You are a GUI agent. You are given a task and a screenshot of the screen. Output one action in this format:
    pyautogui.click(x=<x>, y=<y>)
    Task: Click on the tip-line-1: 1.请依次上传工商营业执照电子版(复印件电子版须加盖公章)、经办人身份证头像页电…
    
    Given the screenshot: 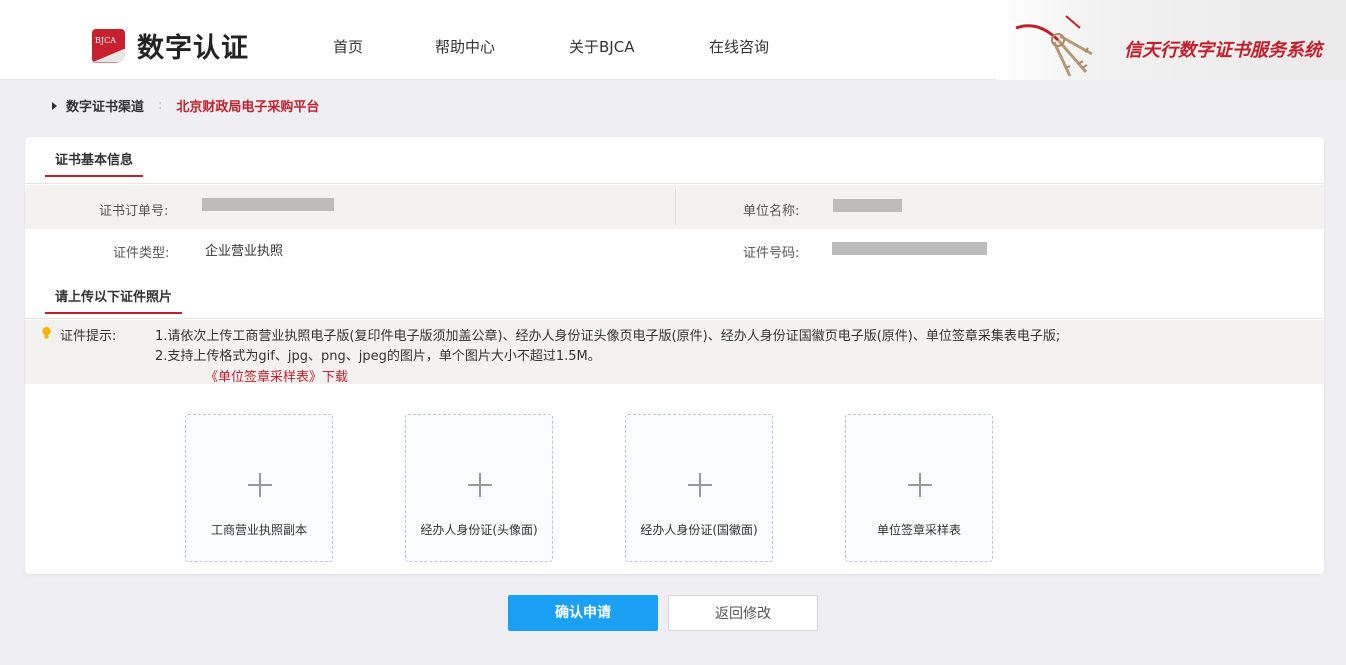 What is the action you would take?
    pyautogui.click(x=608, y=336)
    